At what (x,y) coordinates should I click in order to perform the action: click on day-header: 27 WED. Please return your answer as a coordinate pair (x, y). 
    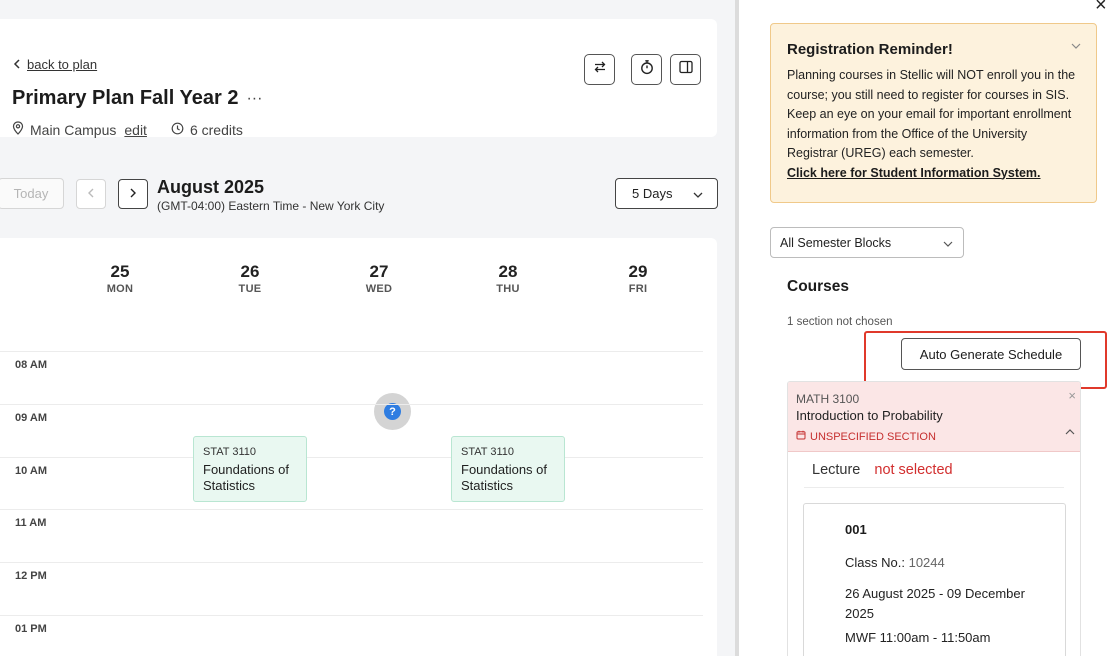
    Looking at the image, I should click on (379, 278).